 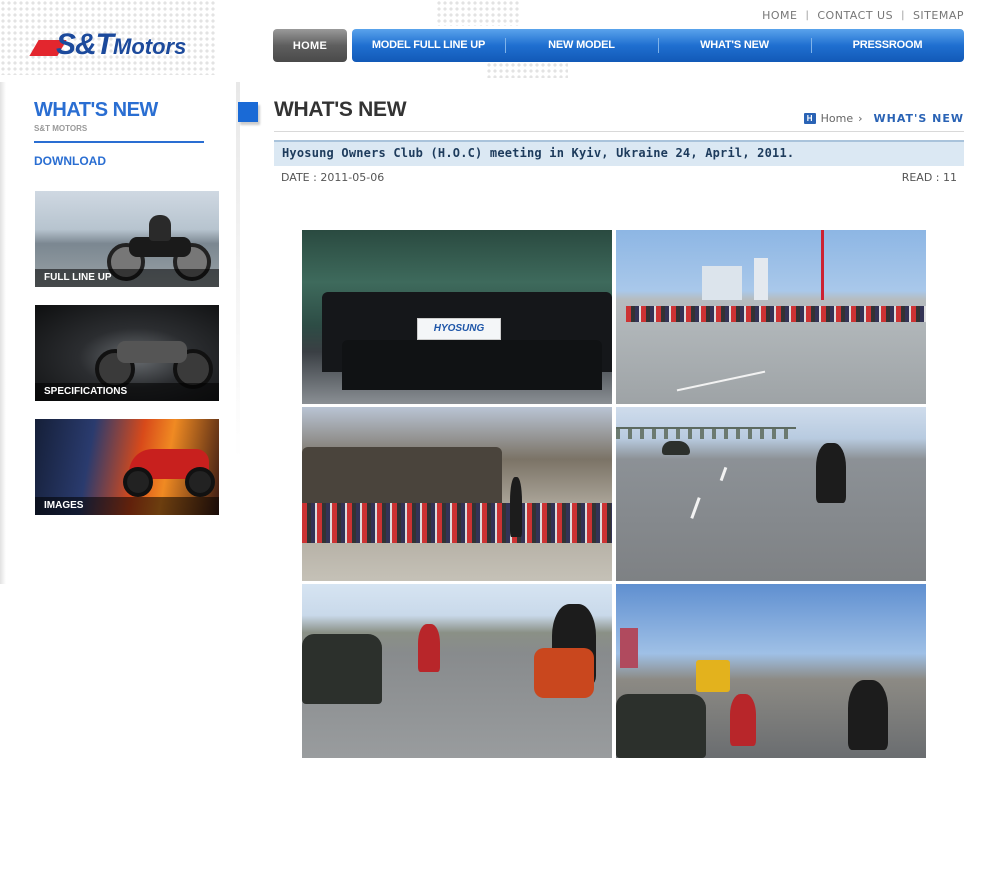 What do you see at coordinates (713, 676) in the screenshot?
I see `bus` at bounding box center [713, 676].